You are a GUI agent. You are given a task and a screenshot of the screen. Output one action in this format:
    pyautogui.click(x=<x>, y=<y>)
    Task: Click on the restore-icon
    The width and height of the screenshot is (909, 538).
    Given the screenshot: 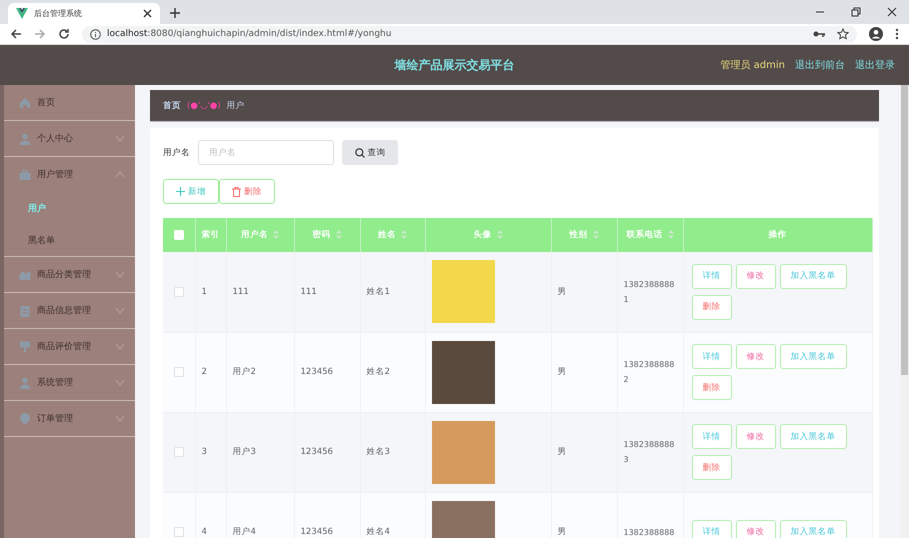 What is the action you would take?
    pyautogui.click(x=856, y=12)
    